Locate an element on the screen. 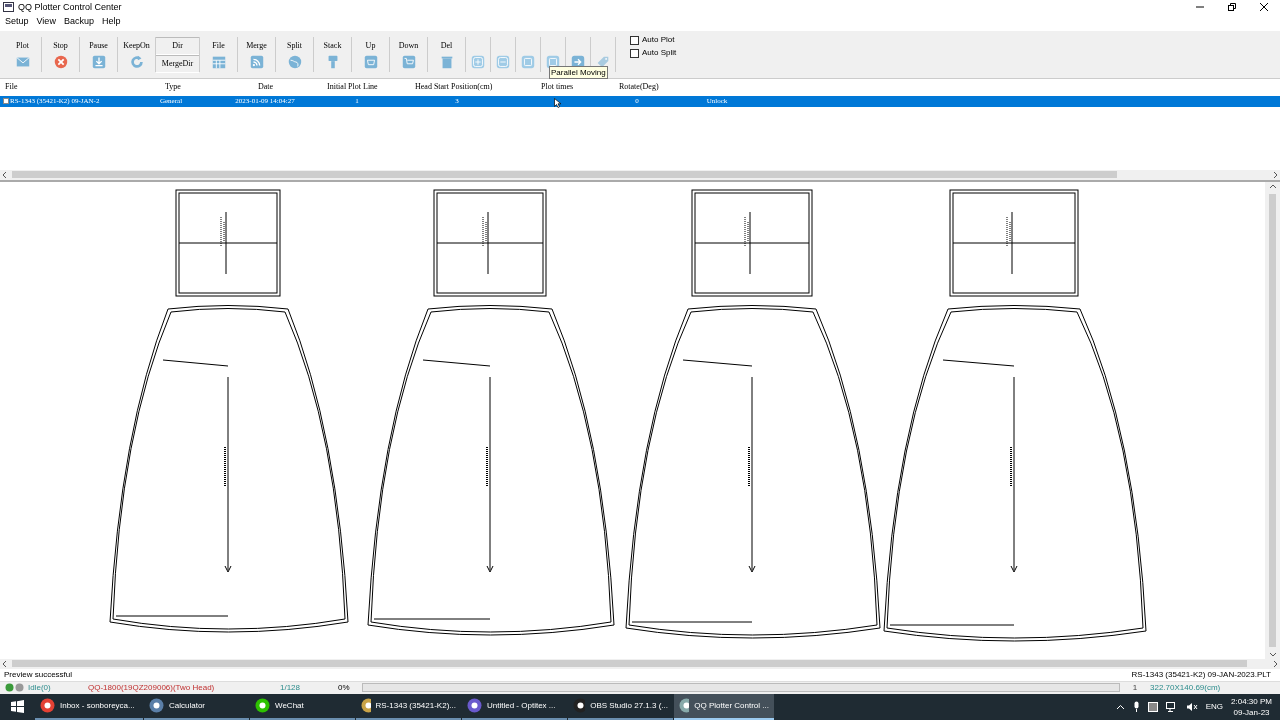 Image resolution: width=1280 pixels, height=720 pixels. column-header: Head Start Position(cm) is located at coordinates (473, 86).